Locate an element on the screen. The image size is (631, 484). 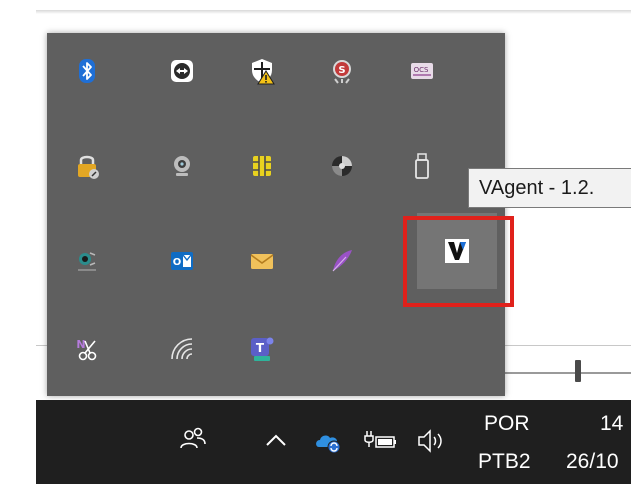
usb-drive-icon is located at coordinates (422, 166).